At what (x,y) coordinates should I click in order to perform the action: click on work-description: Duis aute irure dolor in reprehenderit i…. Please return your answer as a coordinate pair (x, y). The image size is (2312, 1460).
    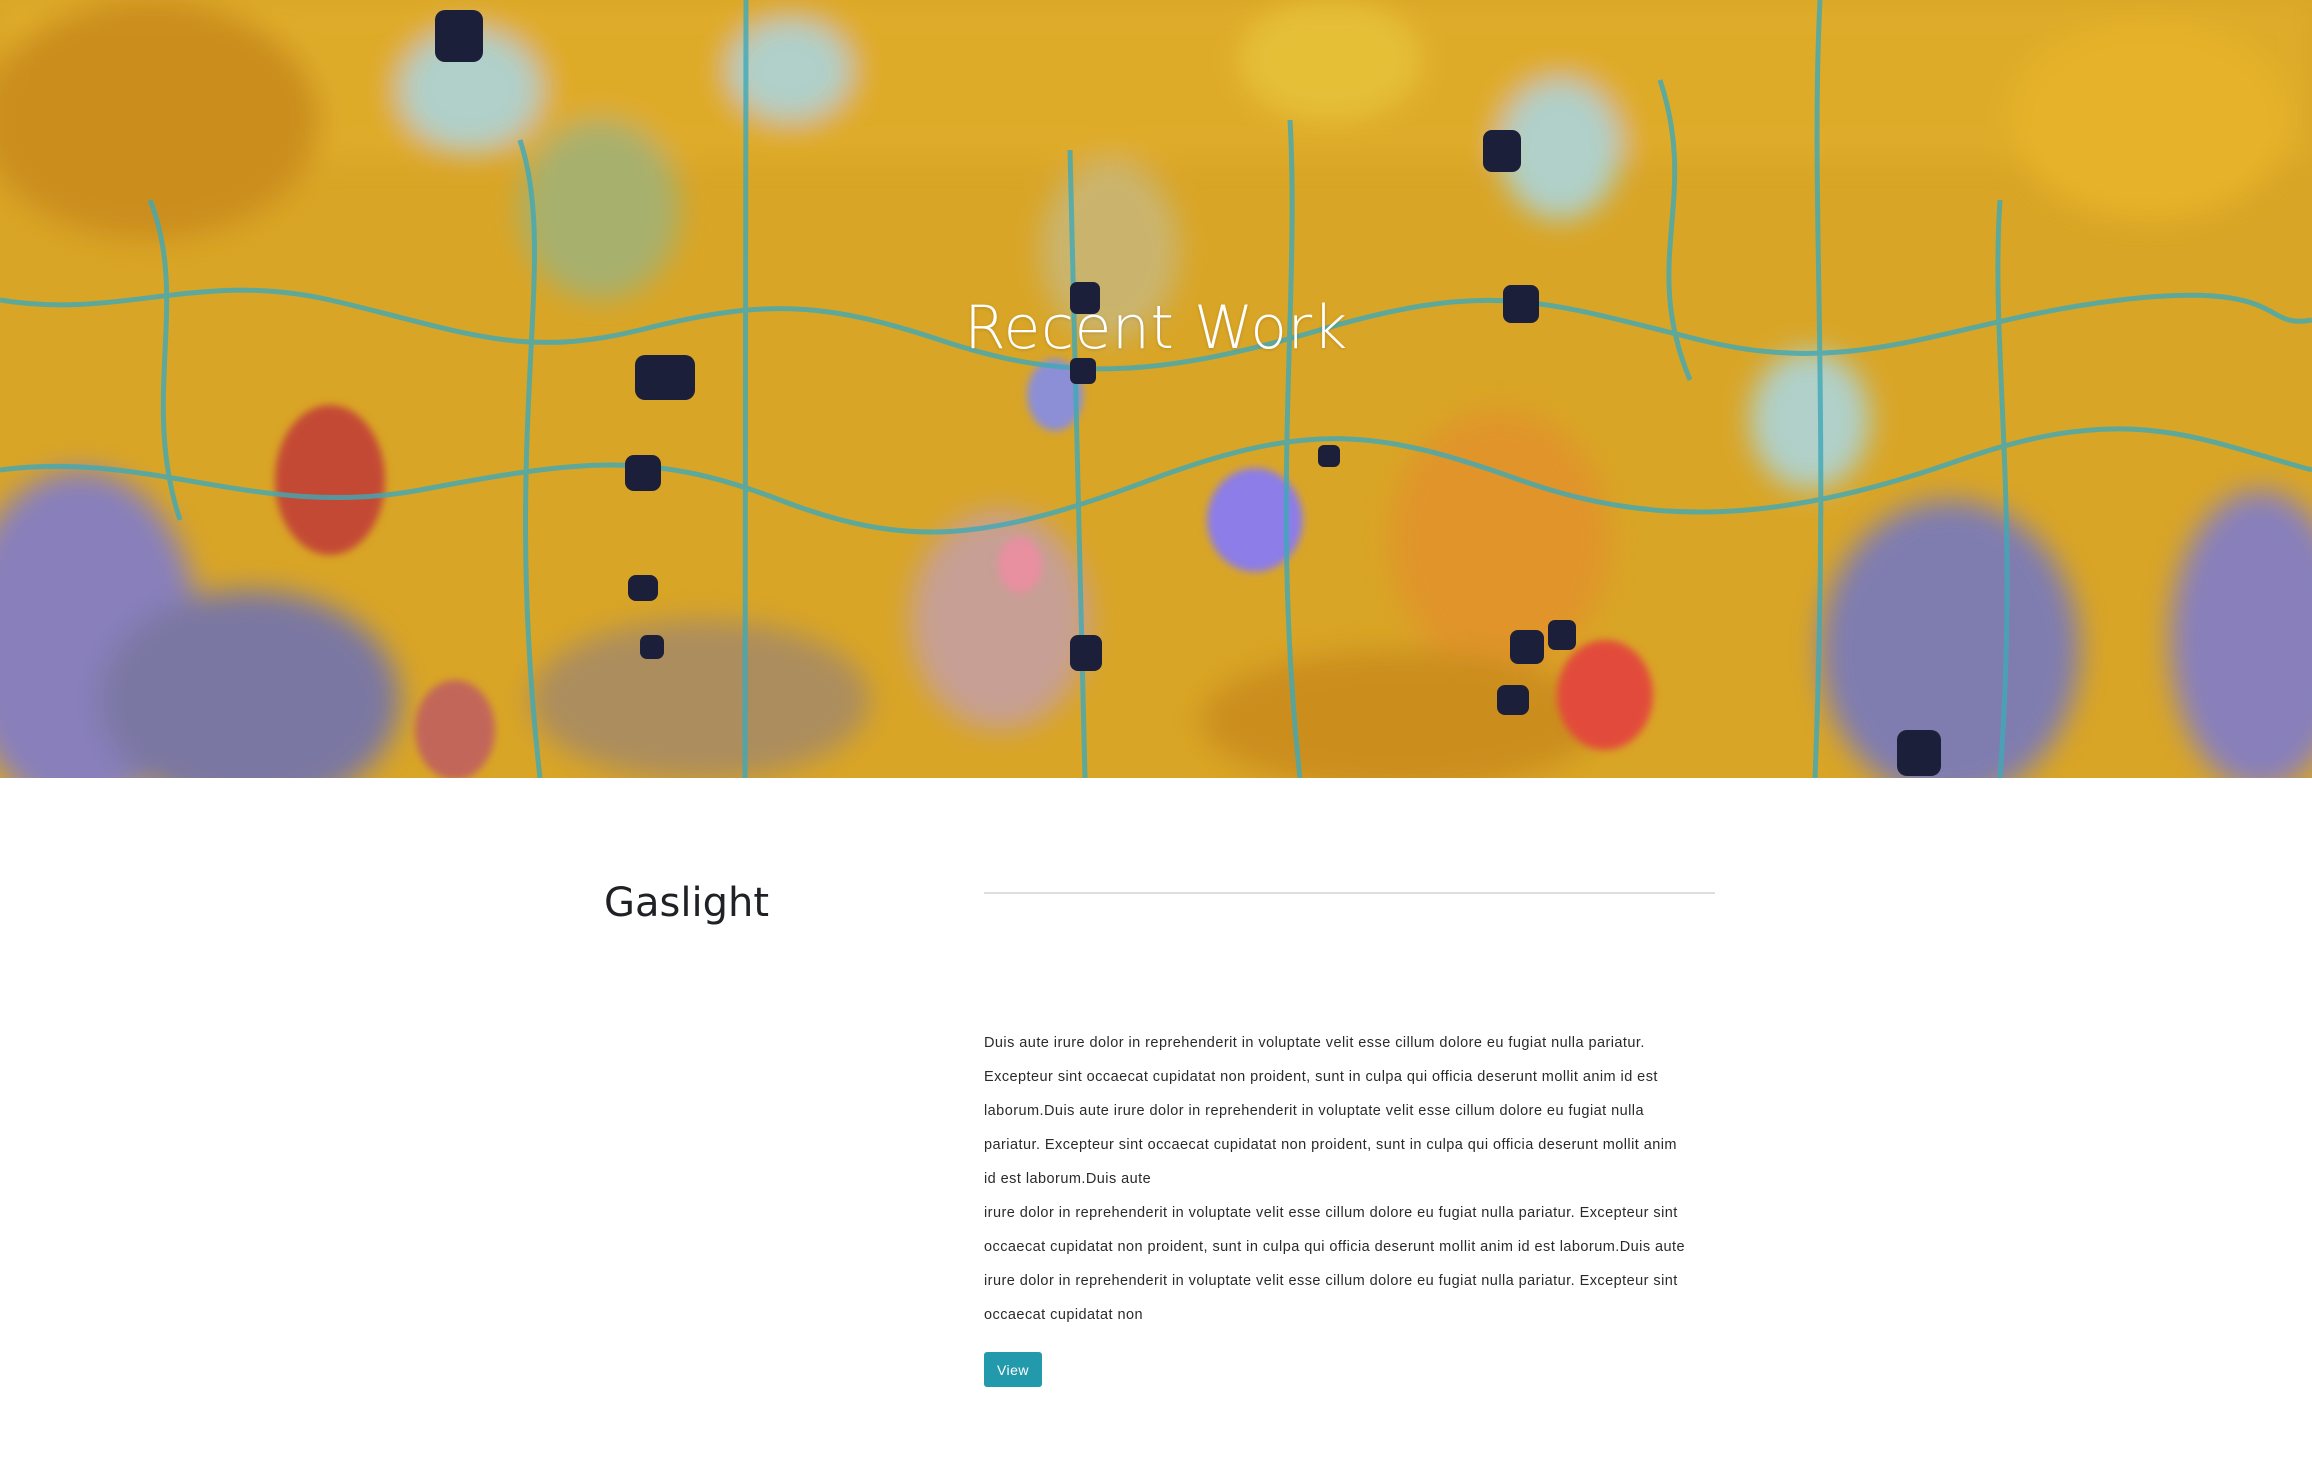
    Looking at the image, I should click on (1350, 1179).